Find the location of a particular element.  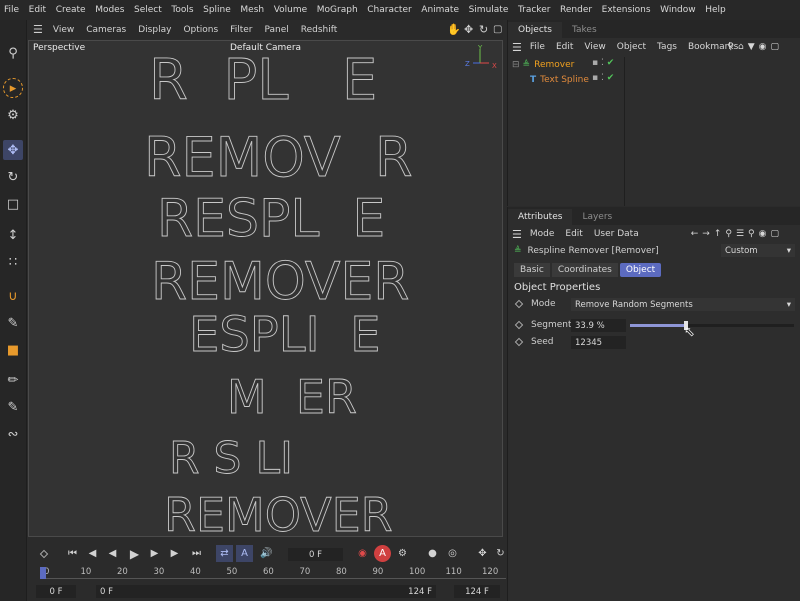

hamburger-icon: ☰ is located at coordinates (38, 29).